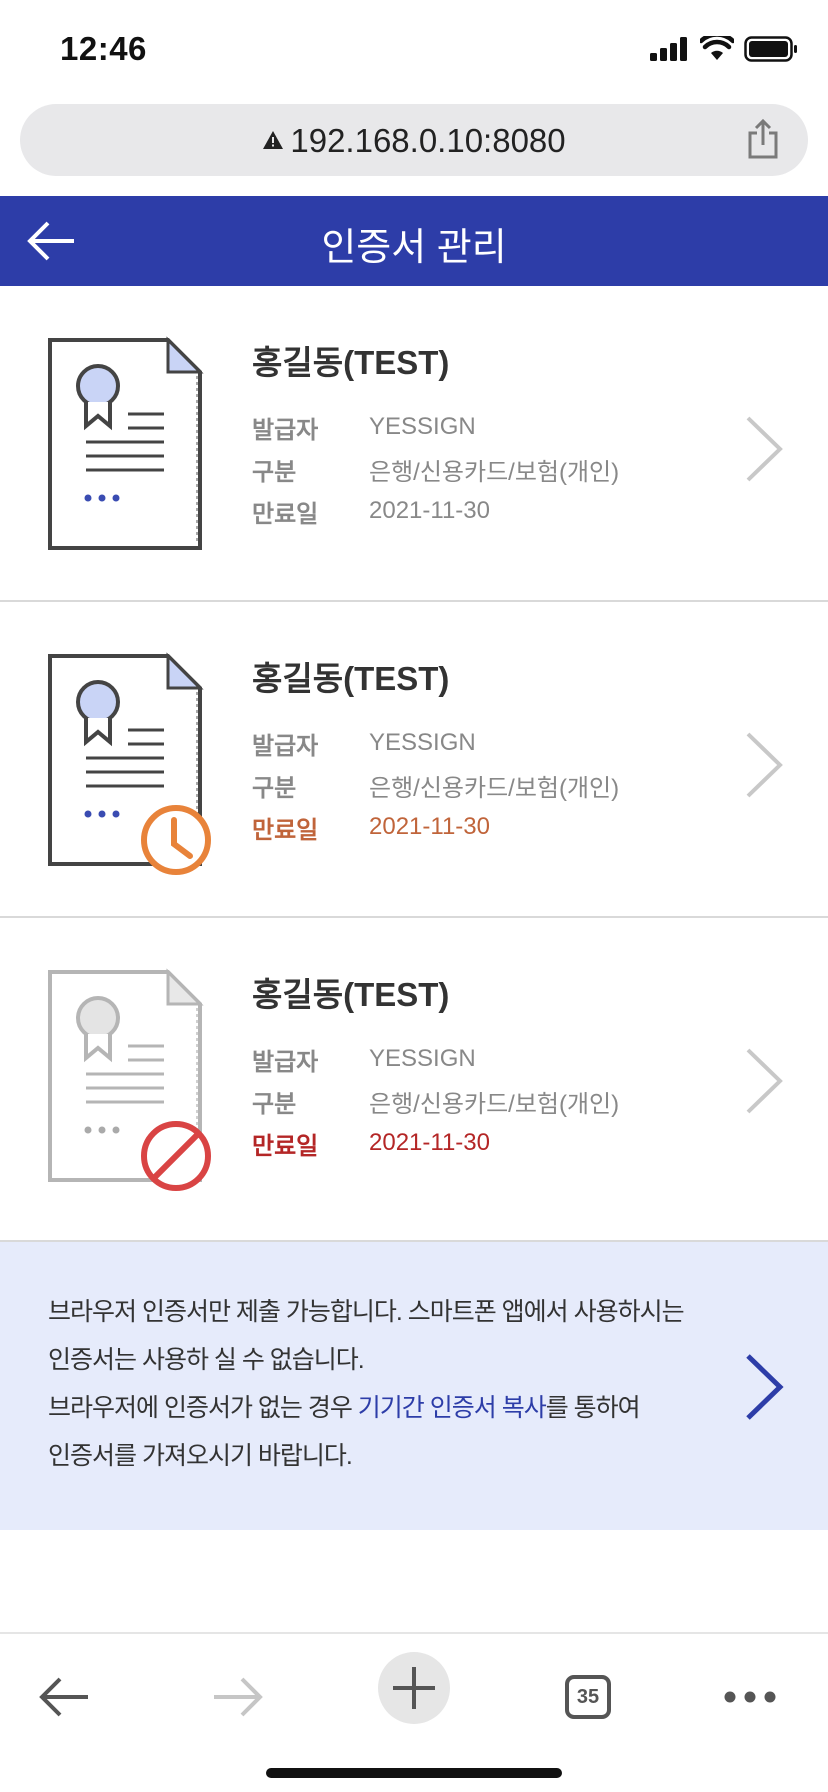 This screenshot has width=828, height=1792. I want to click on status-icons, so click(724, 49).